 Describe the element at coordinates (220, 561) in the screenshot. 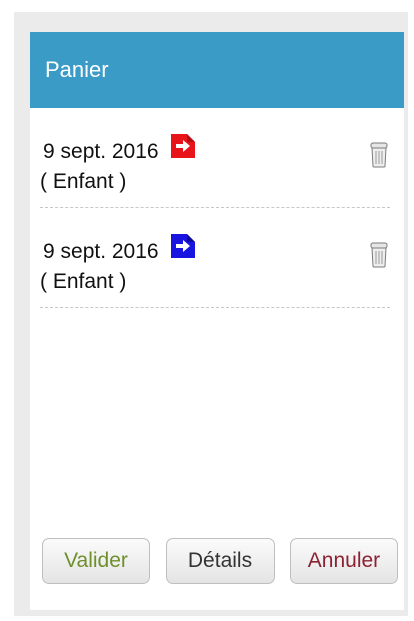

I see `details-button: Détails` at that location.